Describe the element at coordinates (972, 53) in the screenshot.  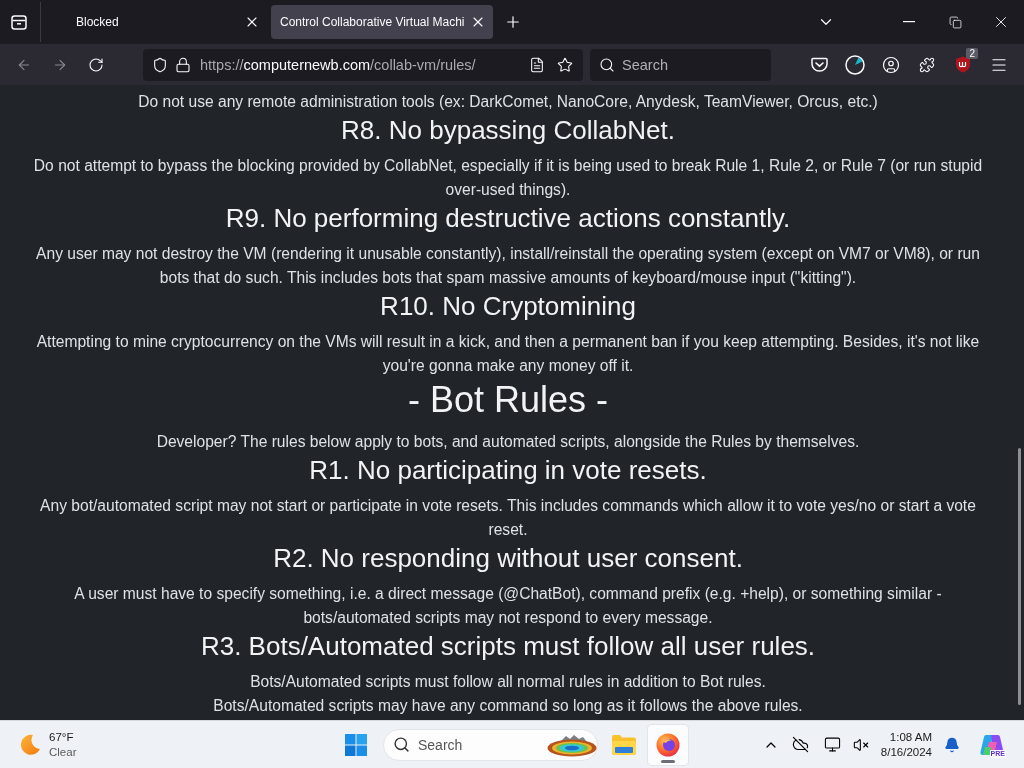
I see `notification-badge: 2` at that location.